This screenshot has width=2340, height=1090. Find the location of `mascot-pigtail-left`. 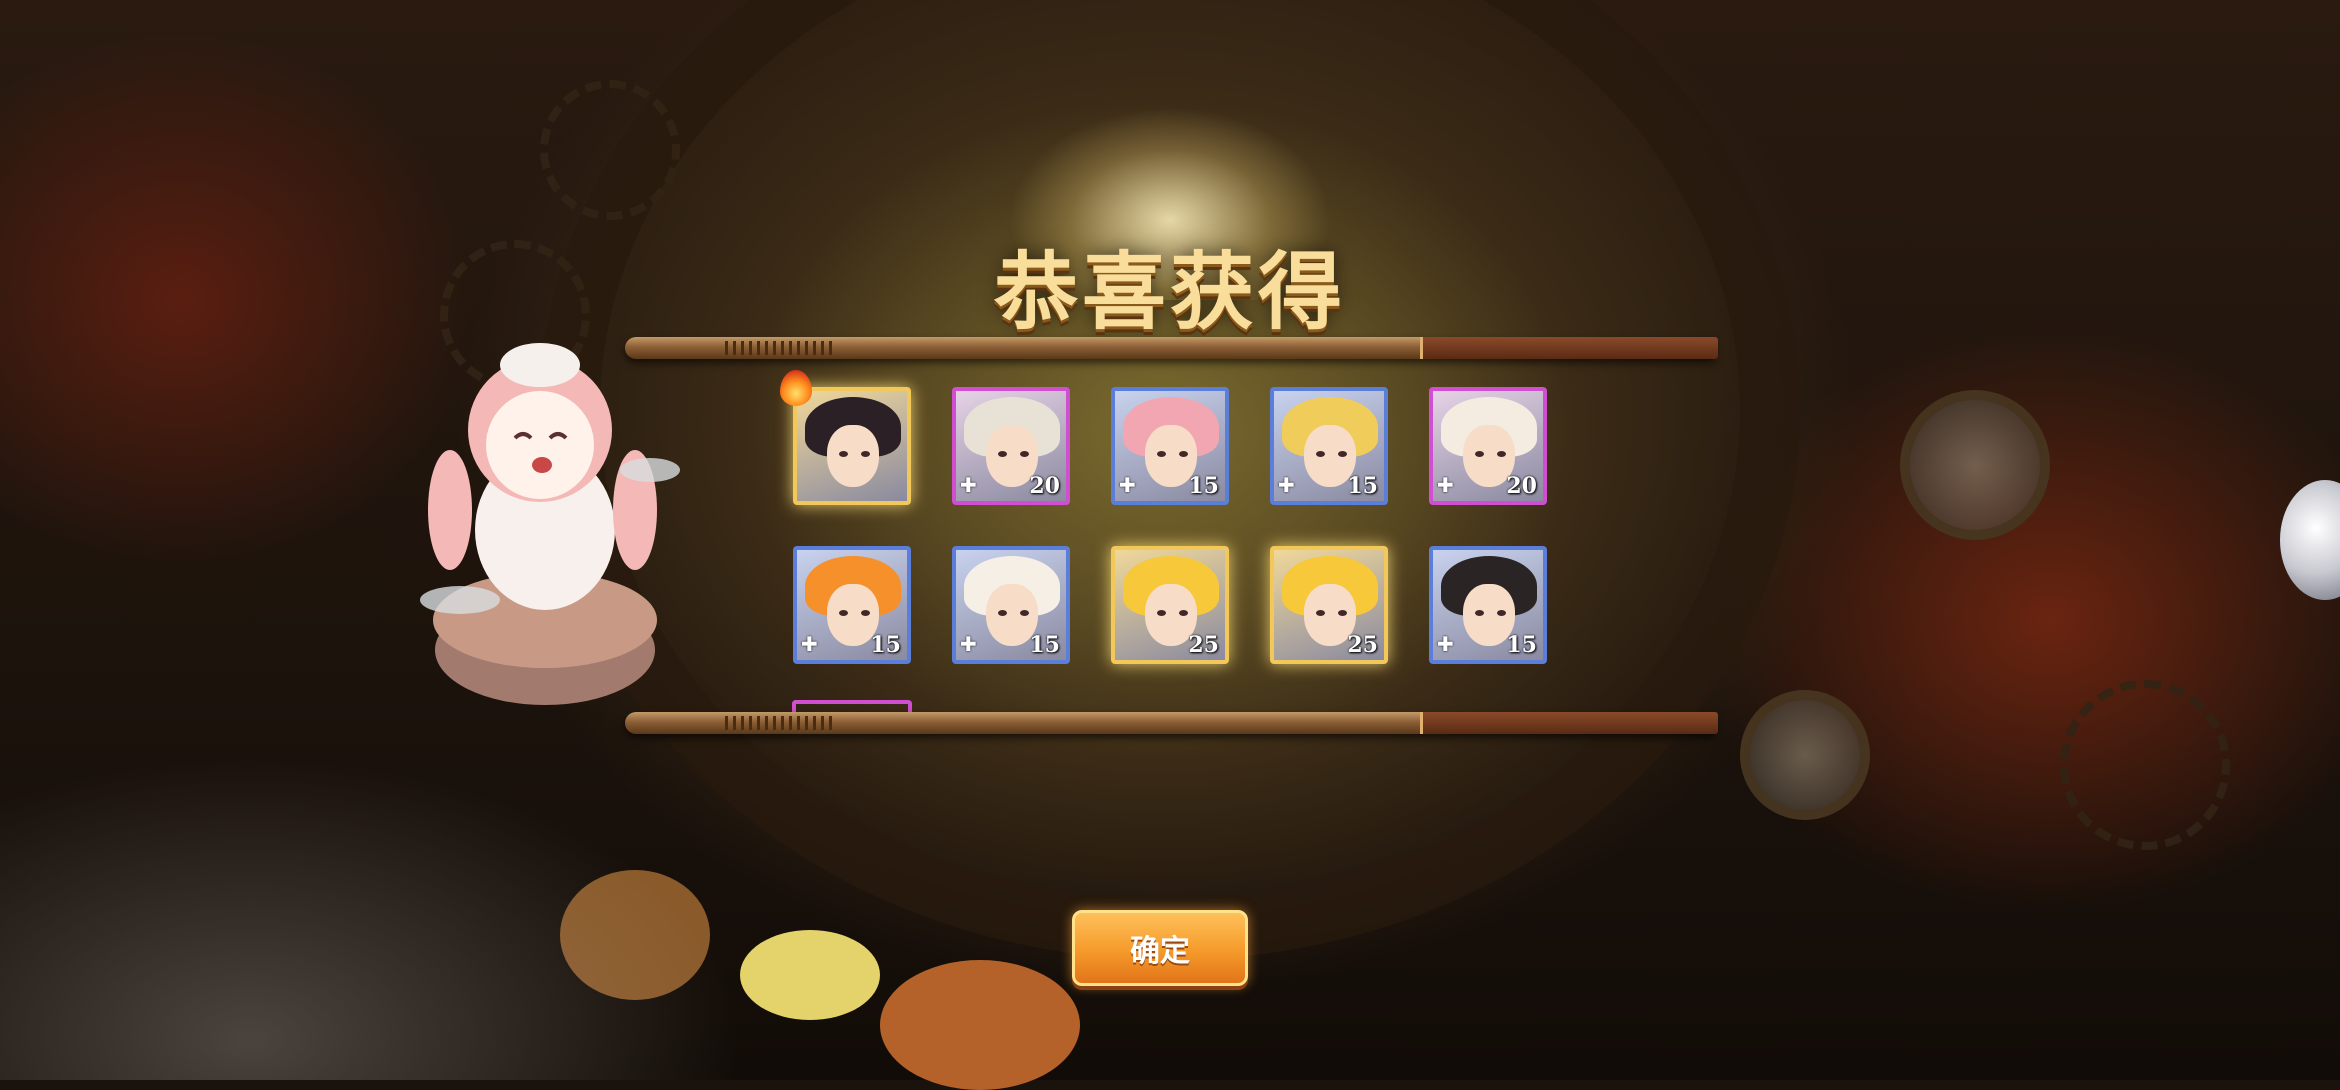

mascot-pigtail-left is located at coordinates (450, 510).